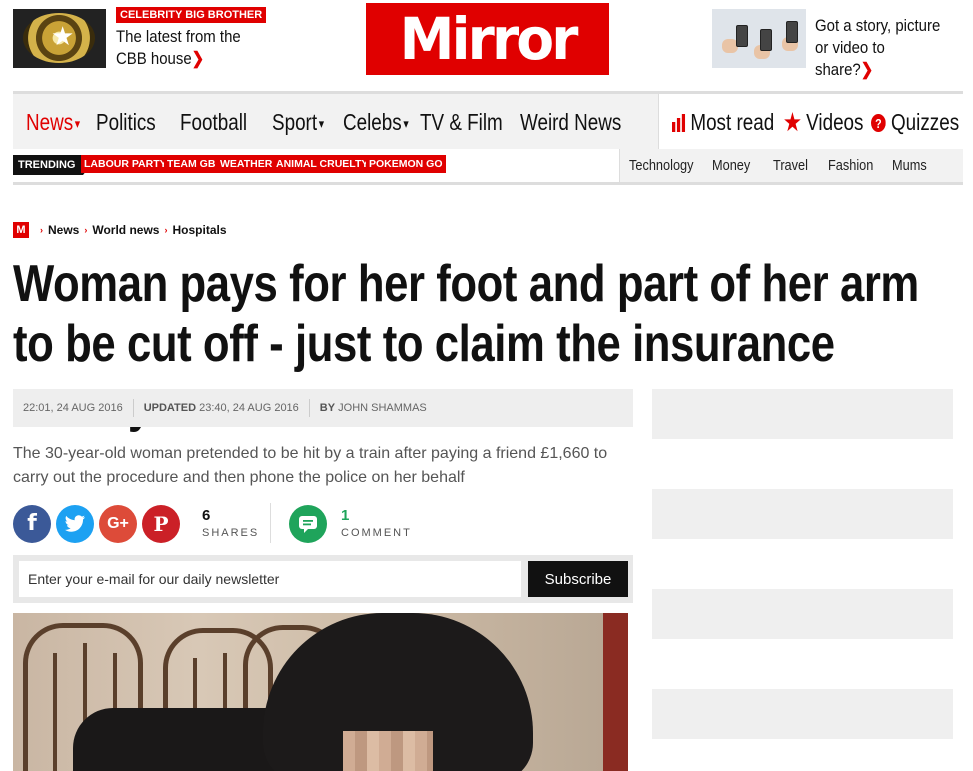  What do you see at coordinates (909, 165) in the screenshot?
I see `subnav-item-mums: Mums` at bounding box center [909, 165].